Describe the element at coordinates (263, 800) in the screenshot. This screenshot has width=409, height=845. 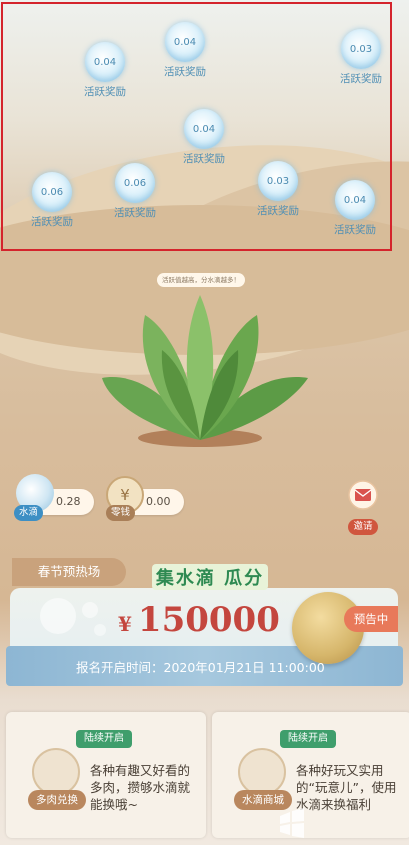
I see `water-mall-button: 水滴商城` at that location.